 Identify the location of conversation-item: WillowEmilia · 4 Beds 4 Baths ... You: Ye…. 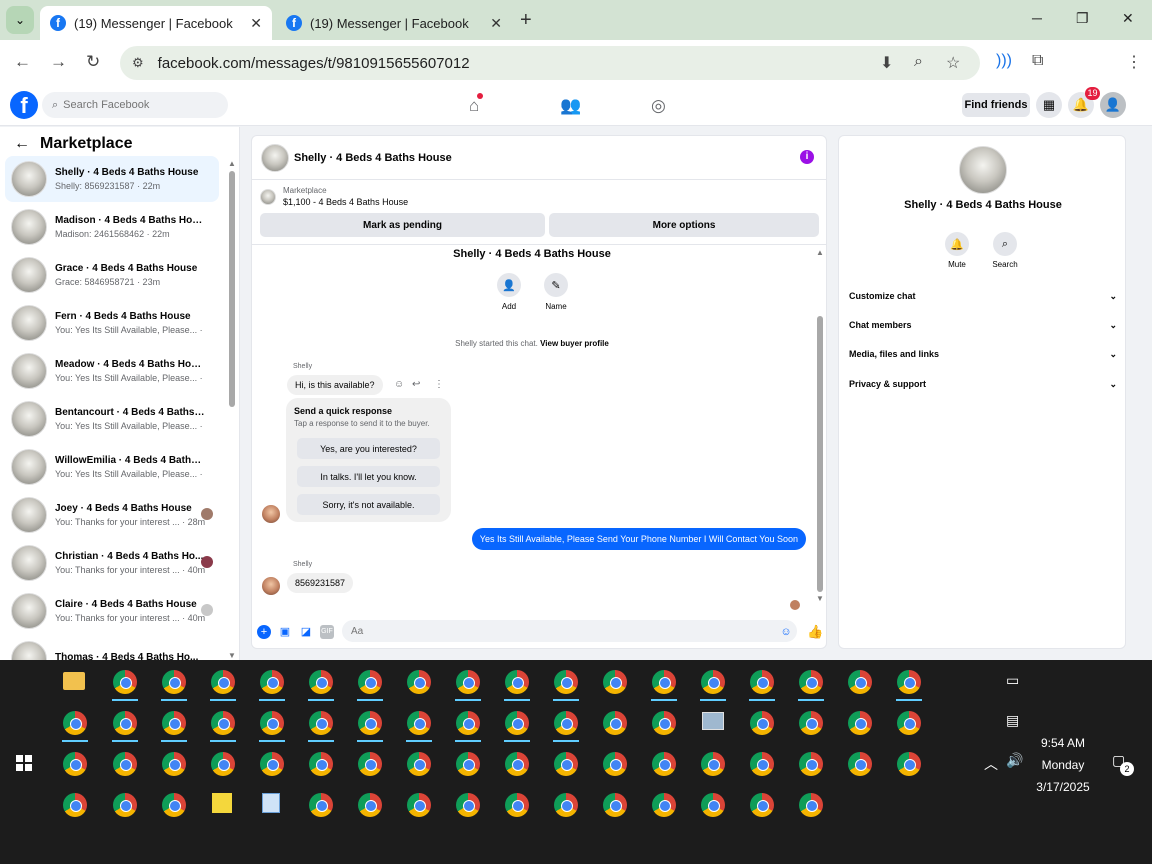
(112, 467).